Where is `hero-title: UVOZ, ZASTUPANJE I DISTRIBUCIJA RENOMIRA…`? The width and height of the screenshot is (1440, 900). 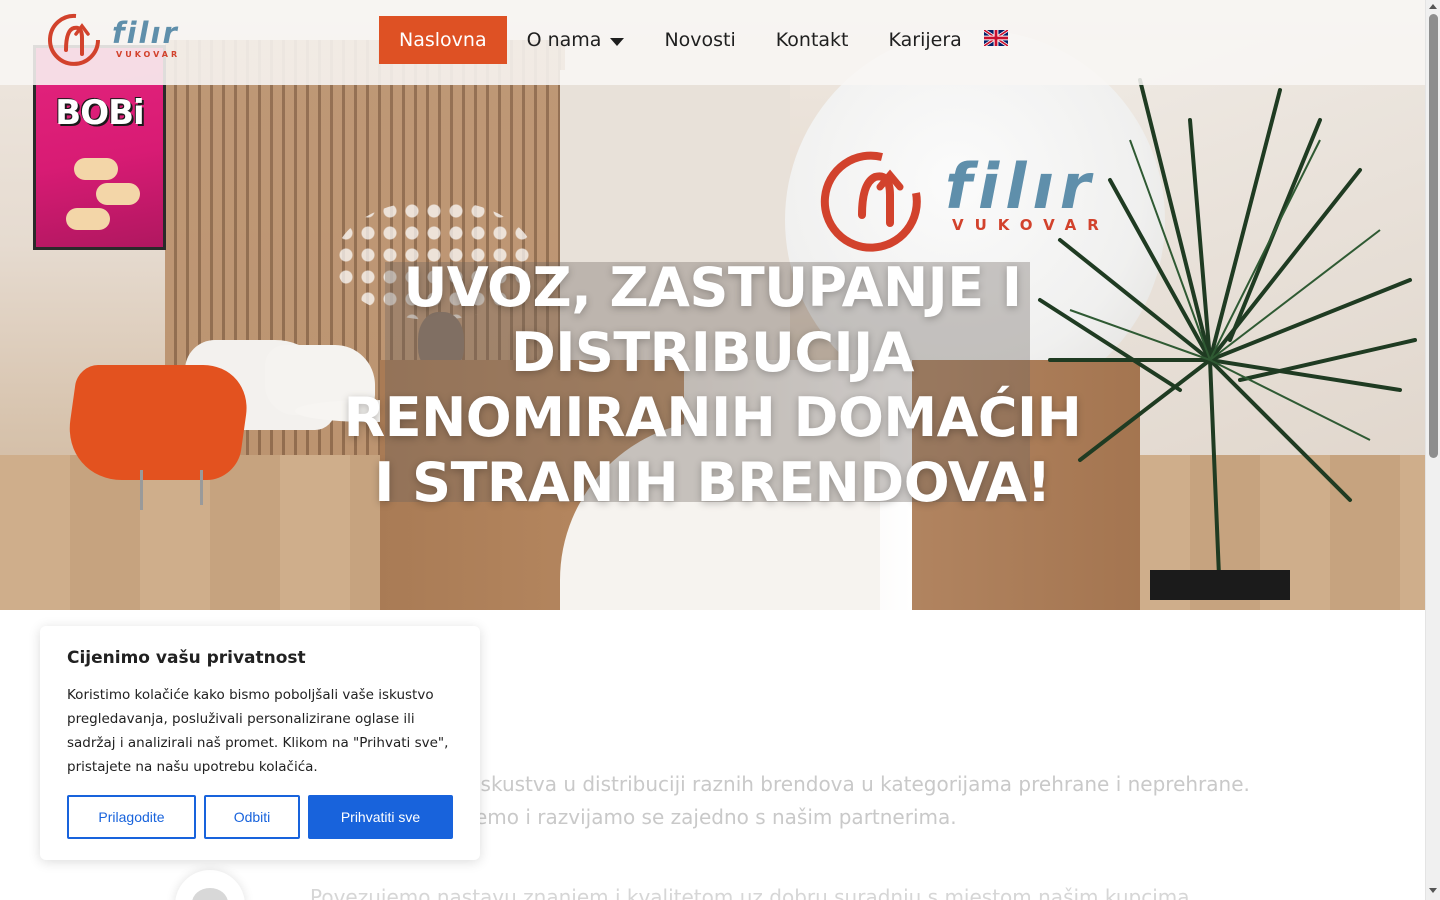 hero-title: UVOZ, ZASTUPANJE I DISTRIBUCIJA RENOMIRA… is located at coordinates (712, 385).